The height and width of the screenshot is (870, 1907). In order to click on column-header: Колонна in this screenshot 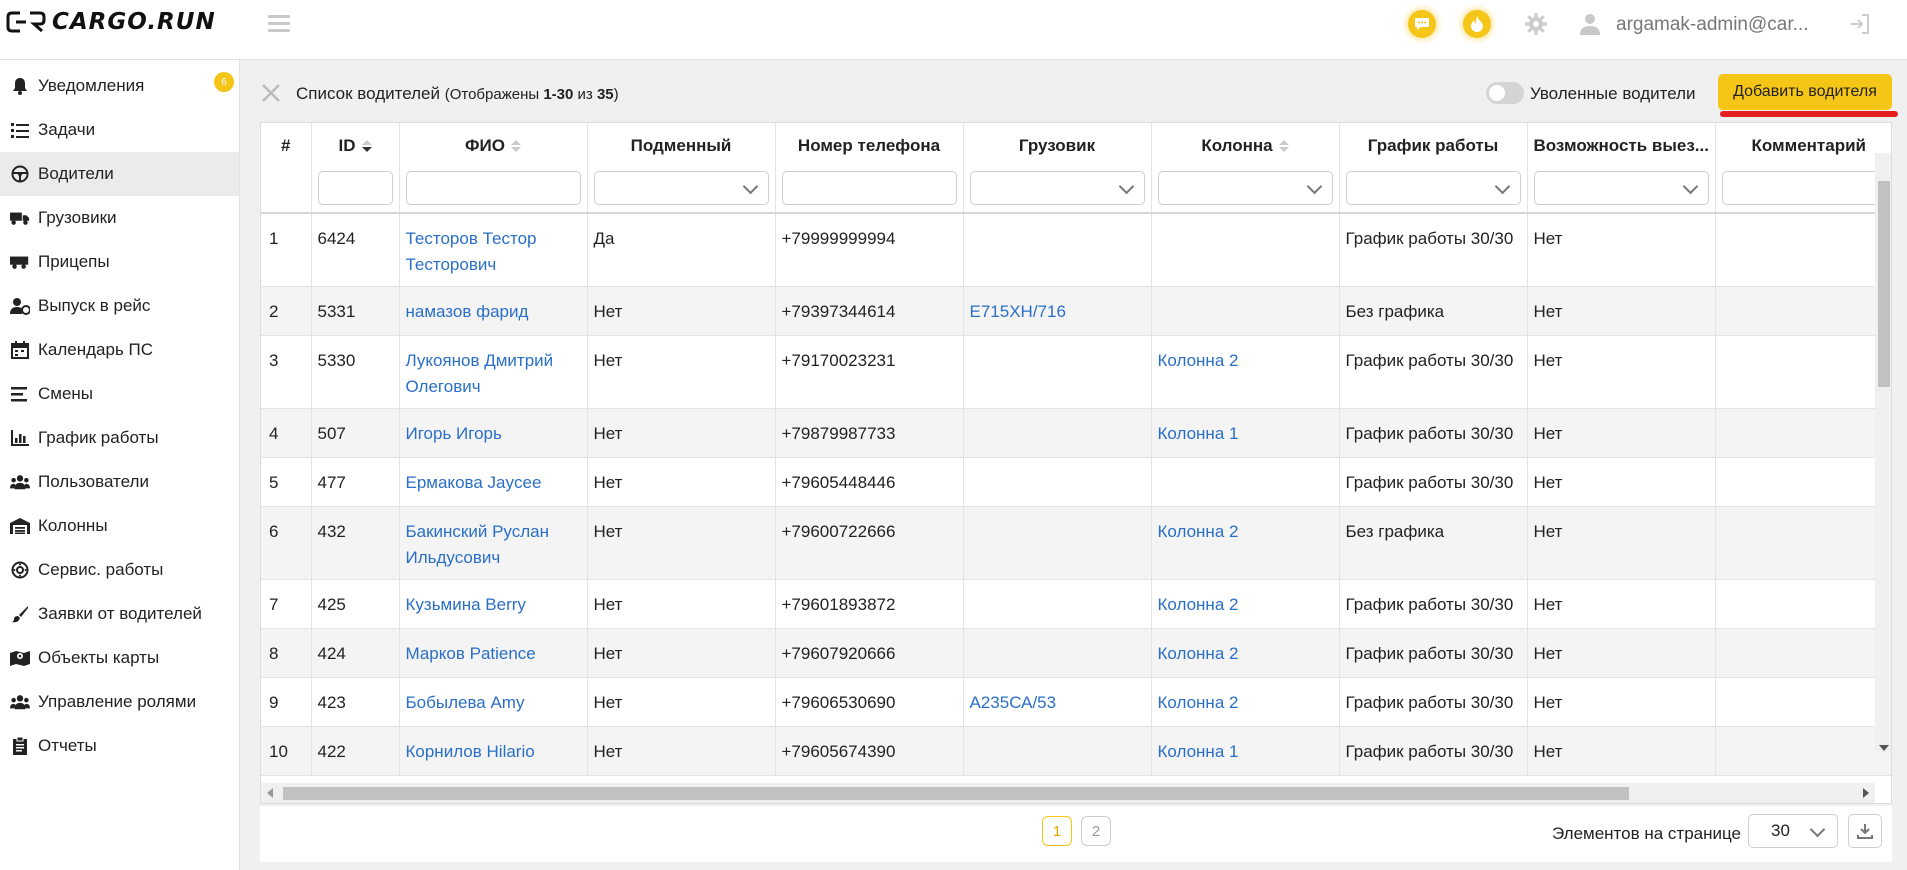, I will do `click(1245, 168)`.